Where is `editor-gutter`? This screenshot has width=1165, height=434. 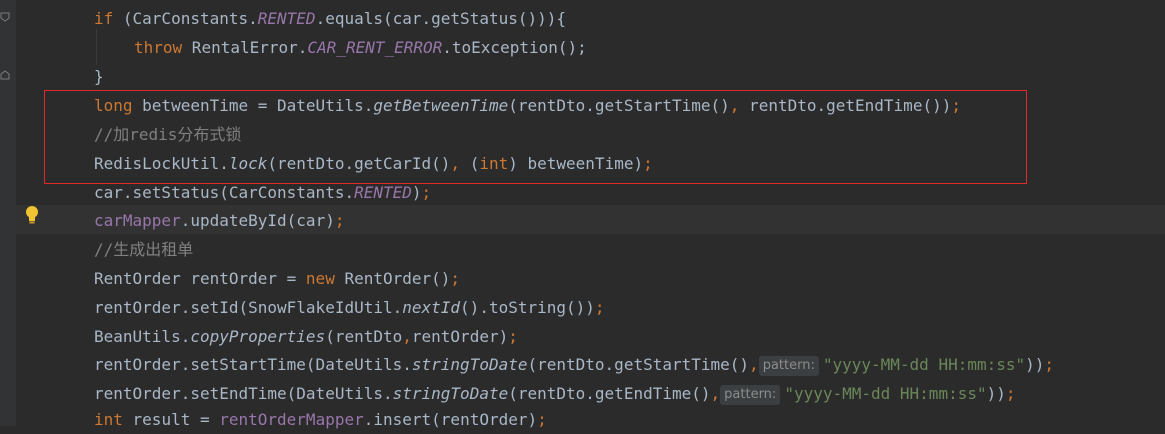 editor-gutter is located at coordinates (8, 213).